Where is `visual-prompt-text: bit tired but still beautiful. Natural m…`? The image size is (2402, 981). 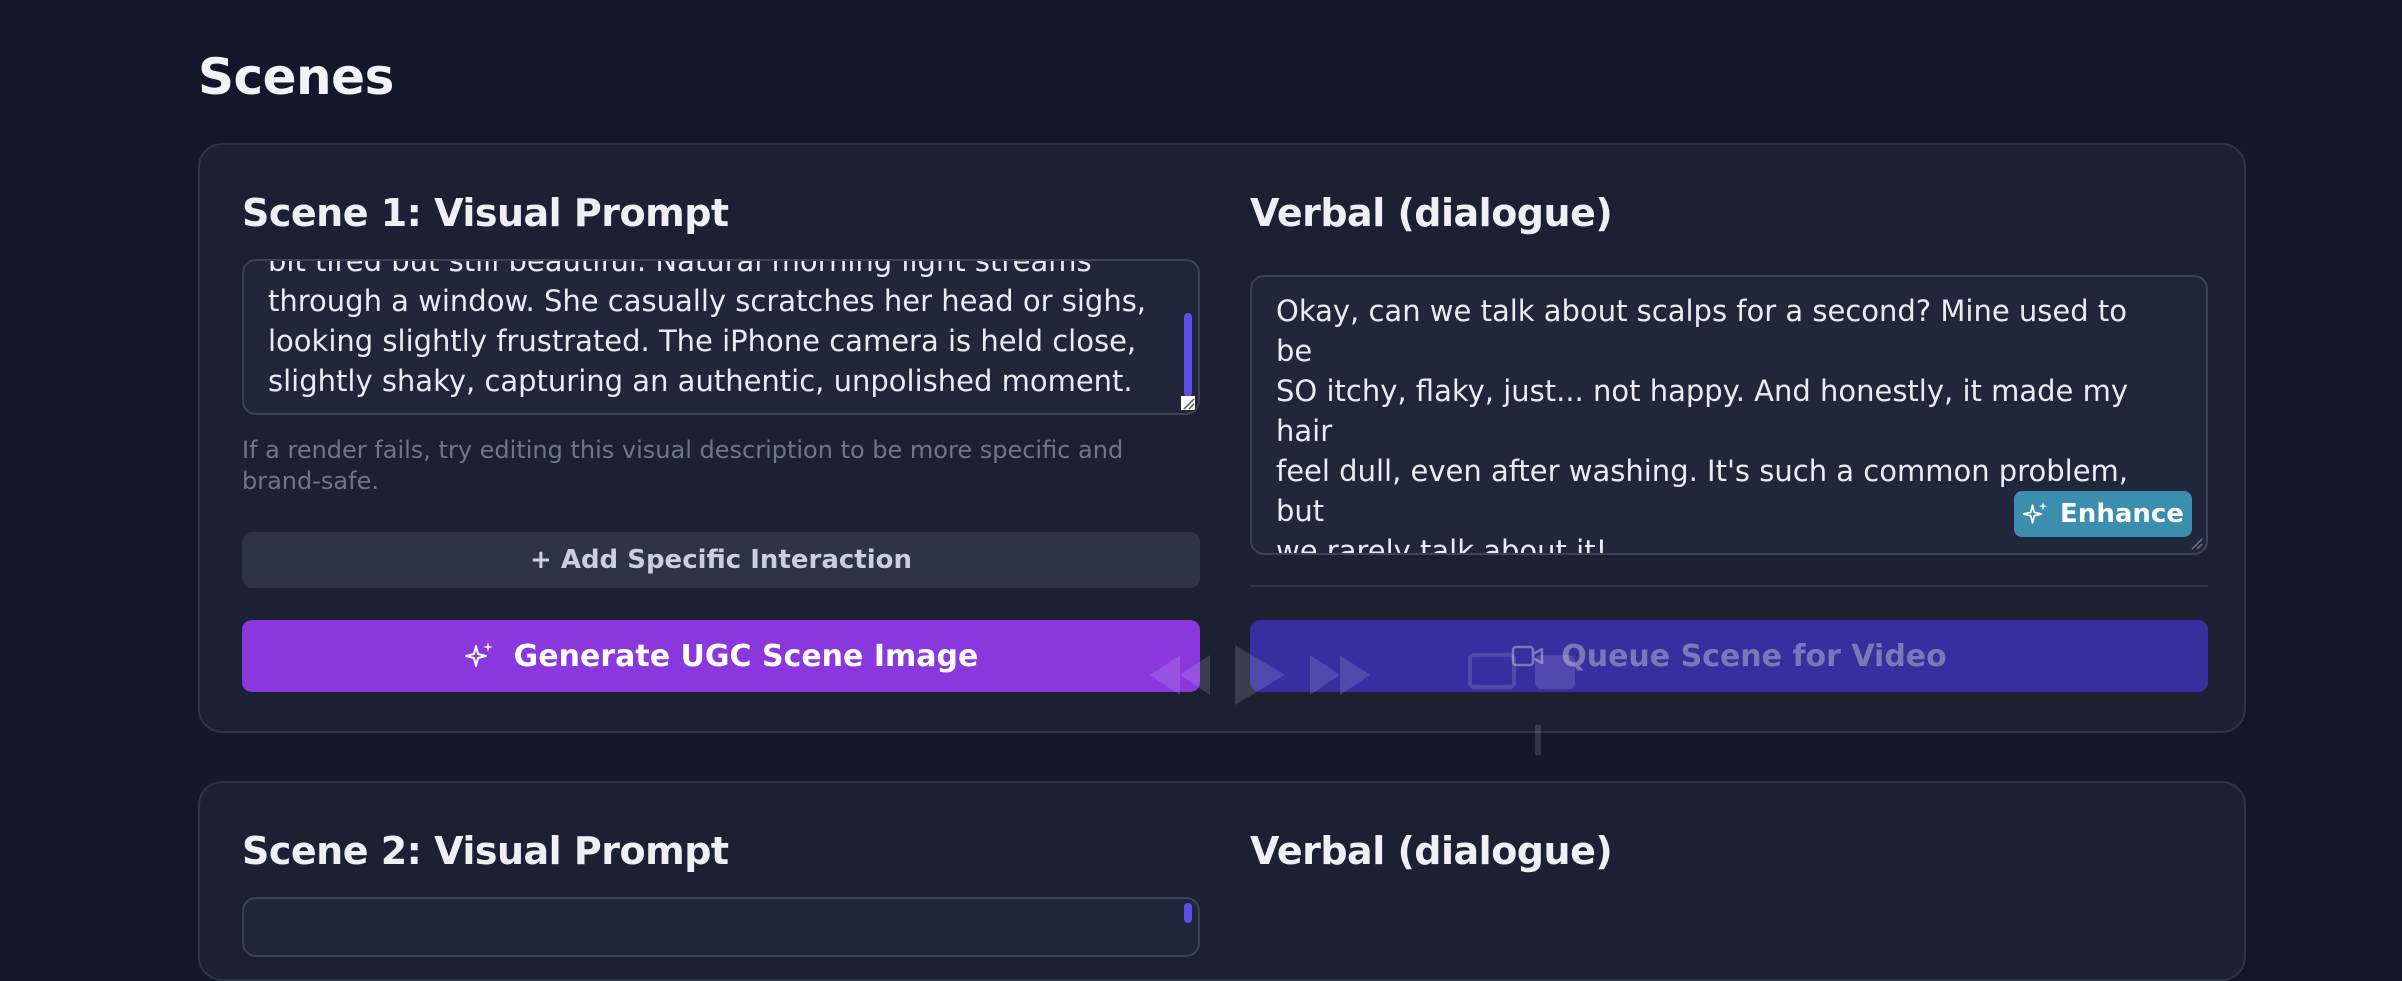 visual-prompt-text: bit tired but still beautiful. Natural m… is located at coordinates (714, 330).